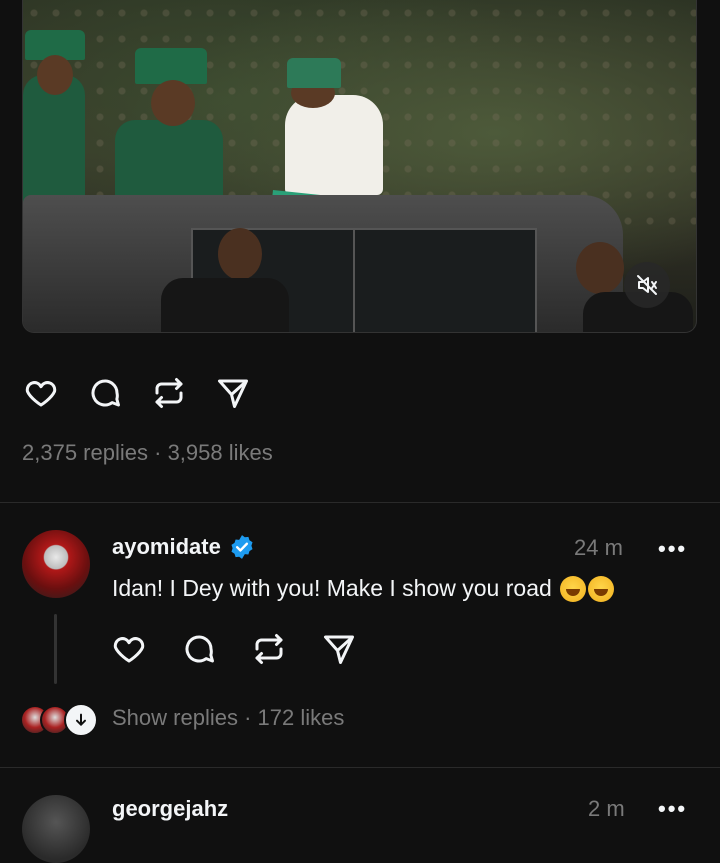 This screenshot has width=720, height=863. Describe the element at coordinates (220, 452) in the screenshot. I see `likes-count: 3,958 likes` at that location.